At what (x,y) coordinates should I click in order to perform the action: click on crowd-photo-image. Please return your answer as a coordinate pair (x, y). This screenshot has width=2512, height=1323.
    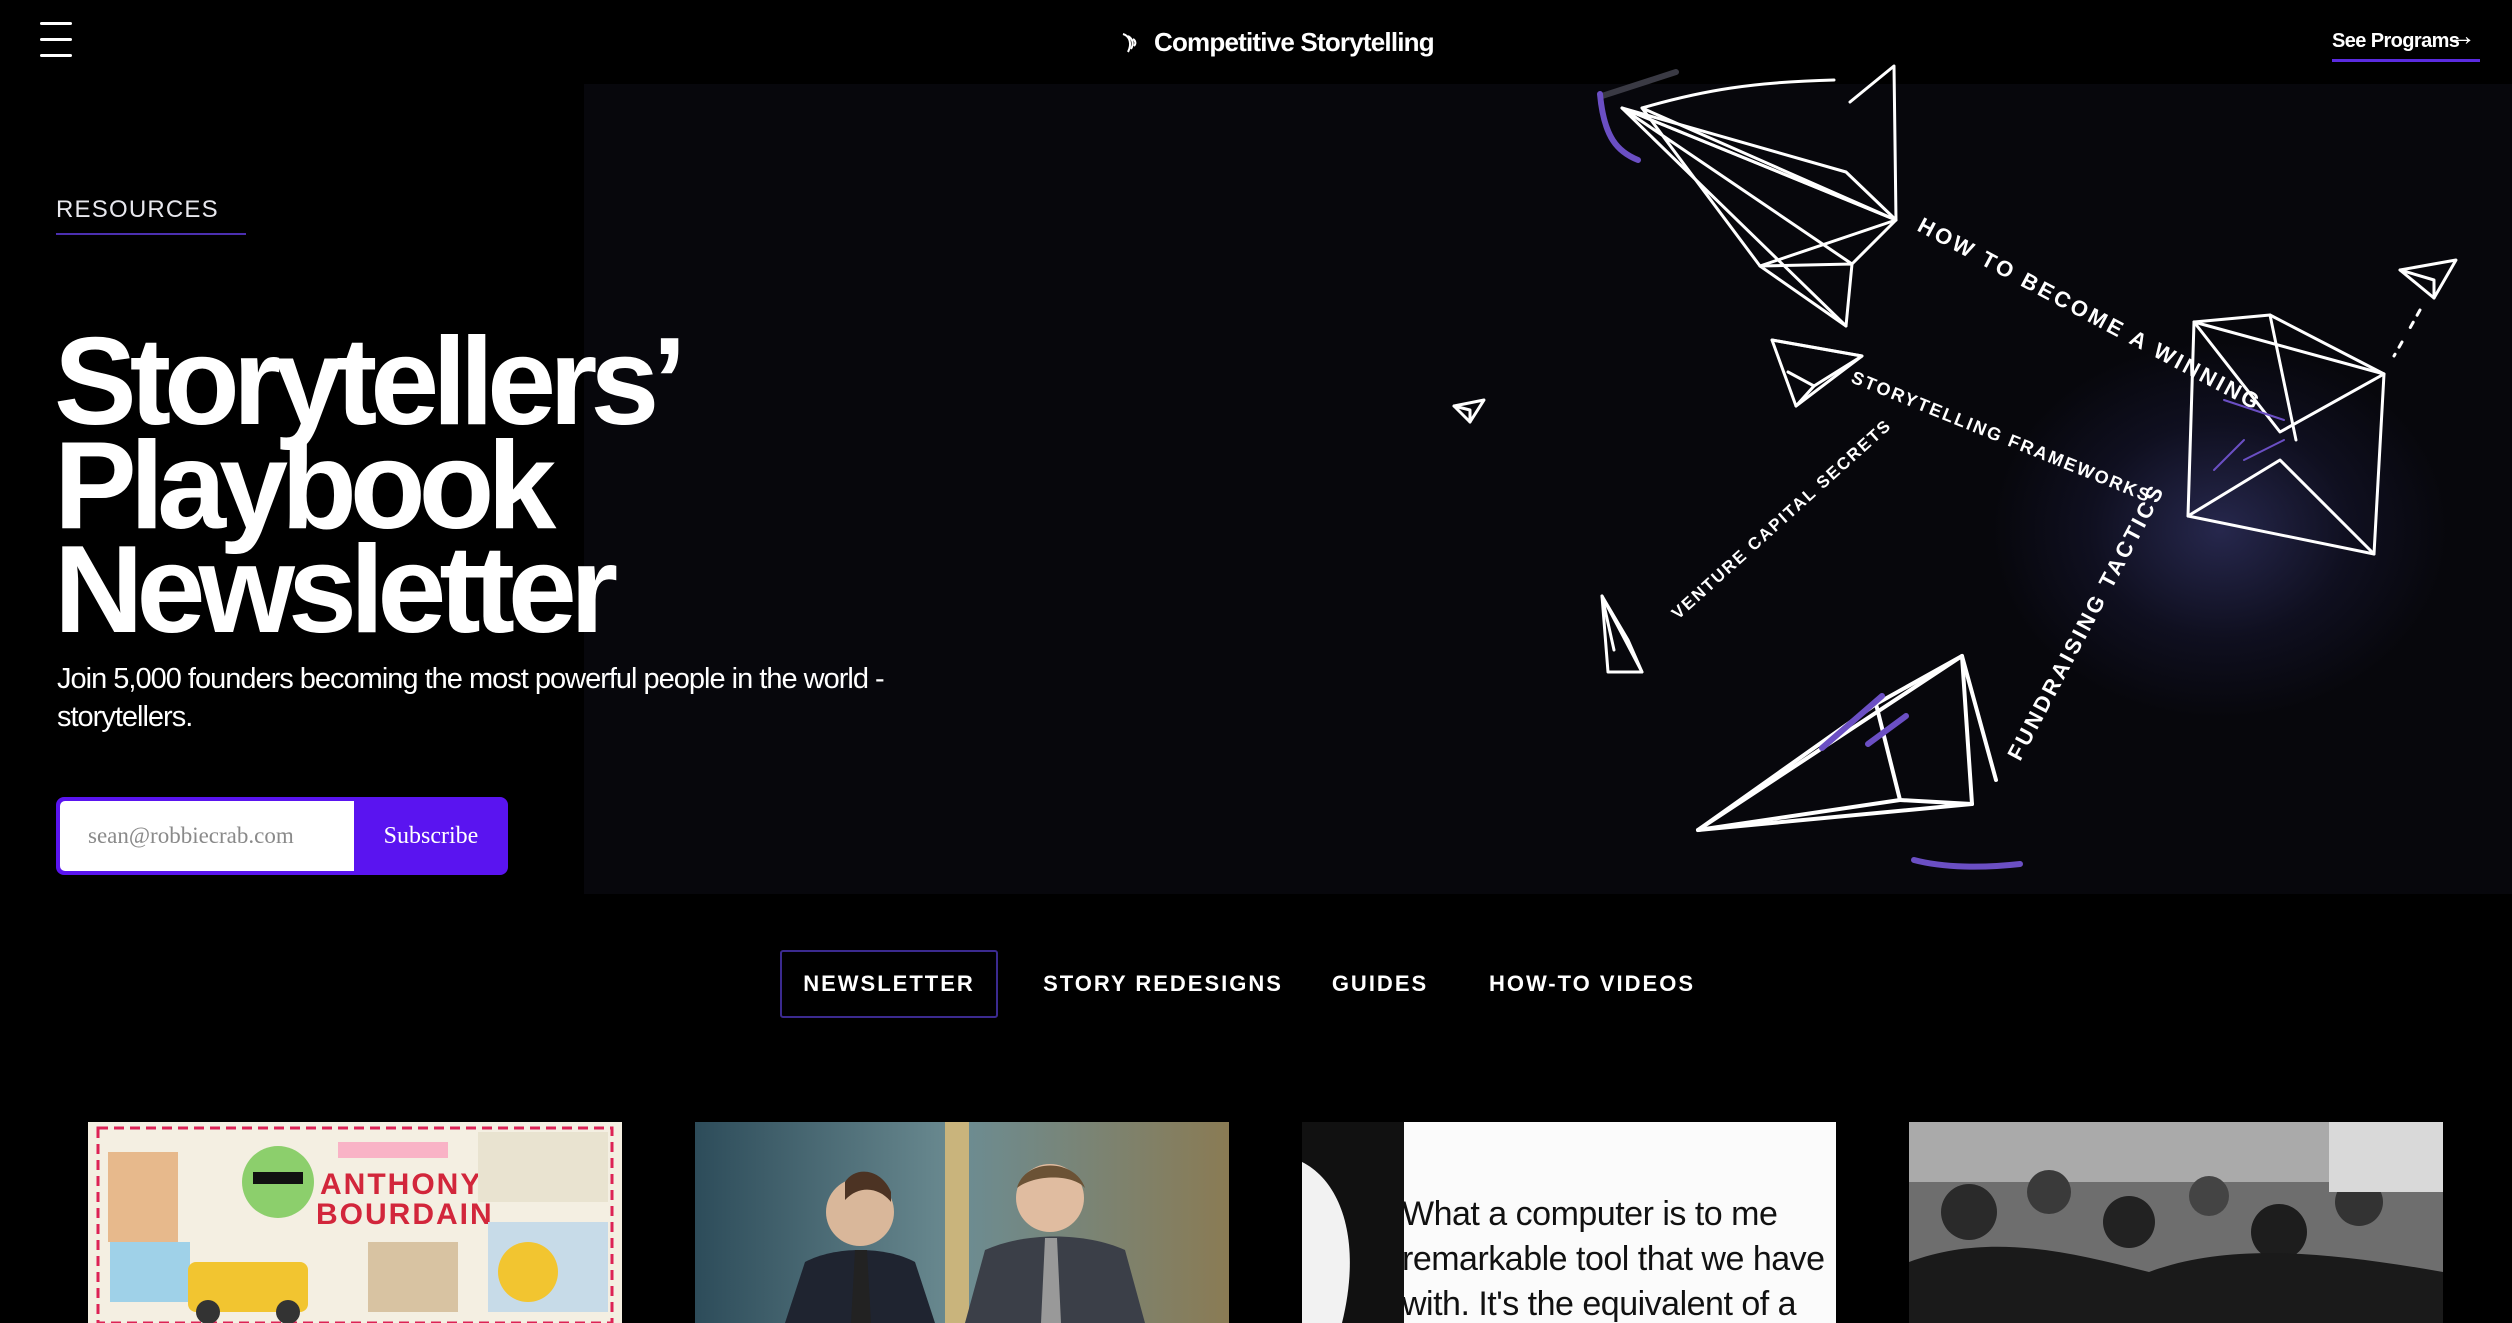
    Looking at the image, I should click on (2176, 1222).